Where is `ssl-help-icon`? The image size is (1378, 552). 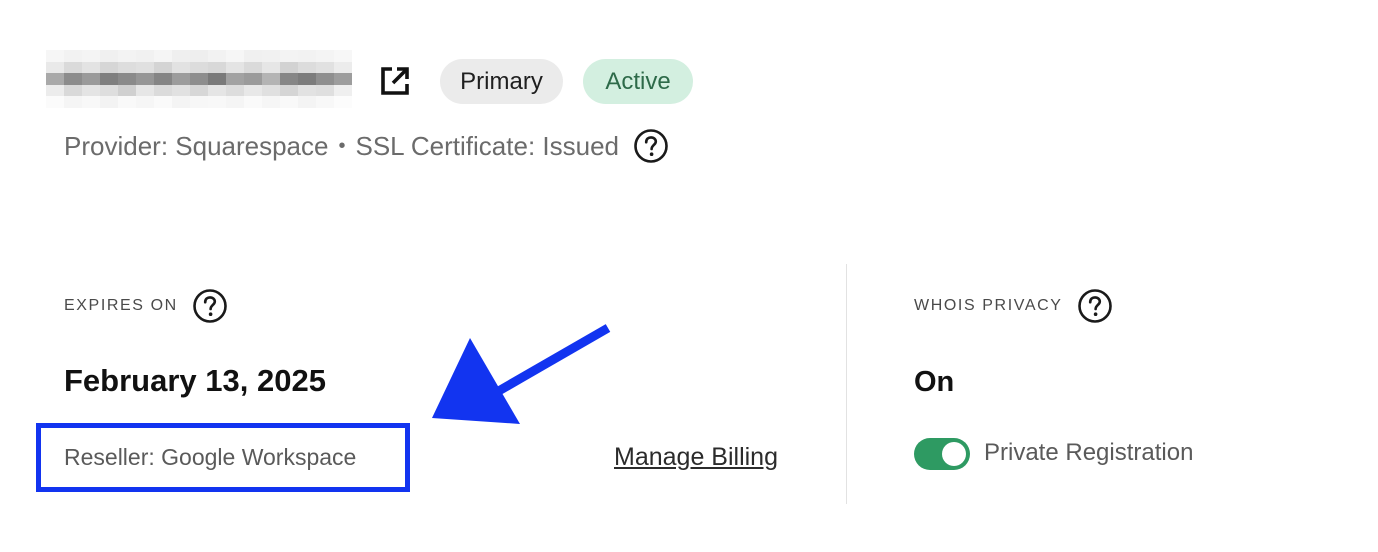
ssl-help-icon is located at coordinates (651, 146).